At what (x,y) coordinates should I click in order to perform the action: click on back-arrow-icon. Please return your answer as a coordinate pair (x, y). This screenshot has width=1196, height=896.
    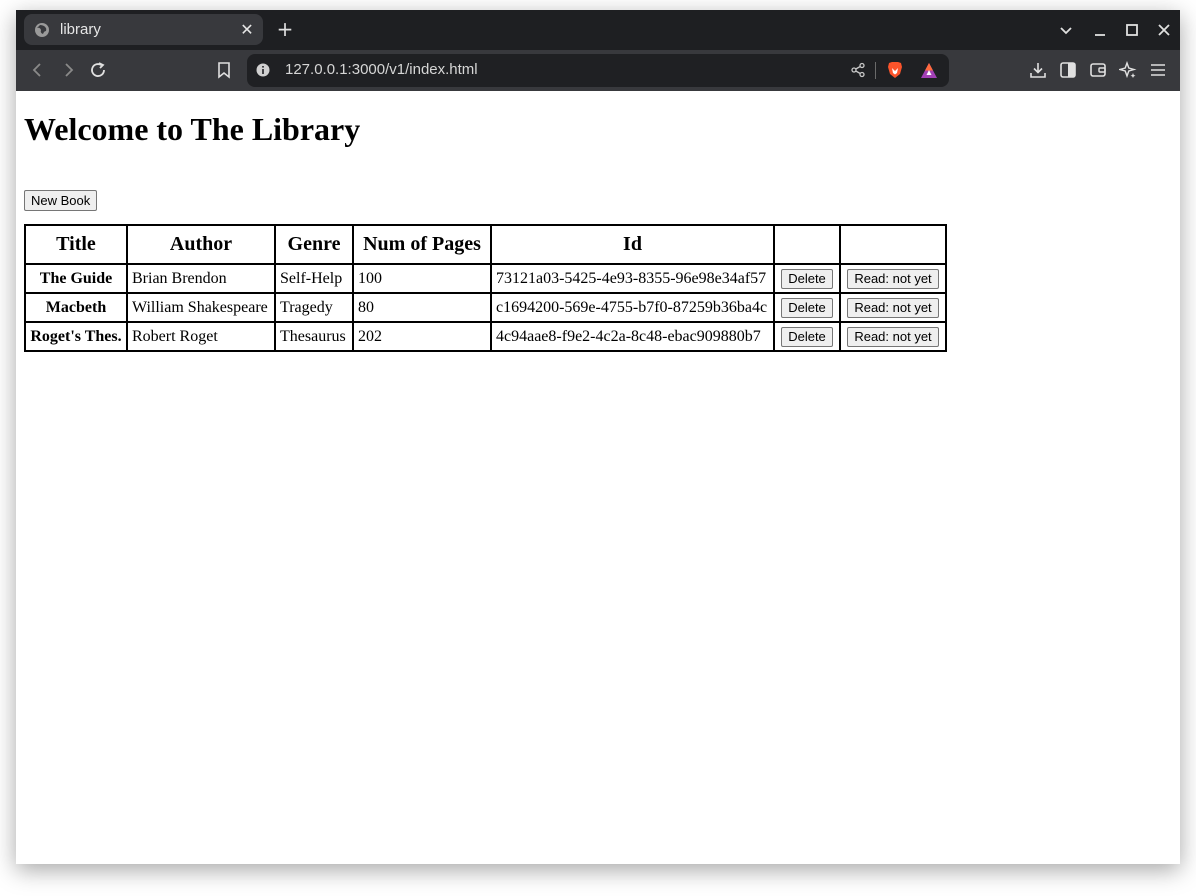
    Looking at the image, I should click on (38, 70).